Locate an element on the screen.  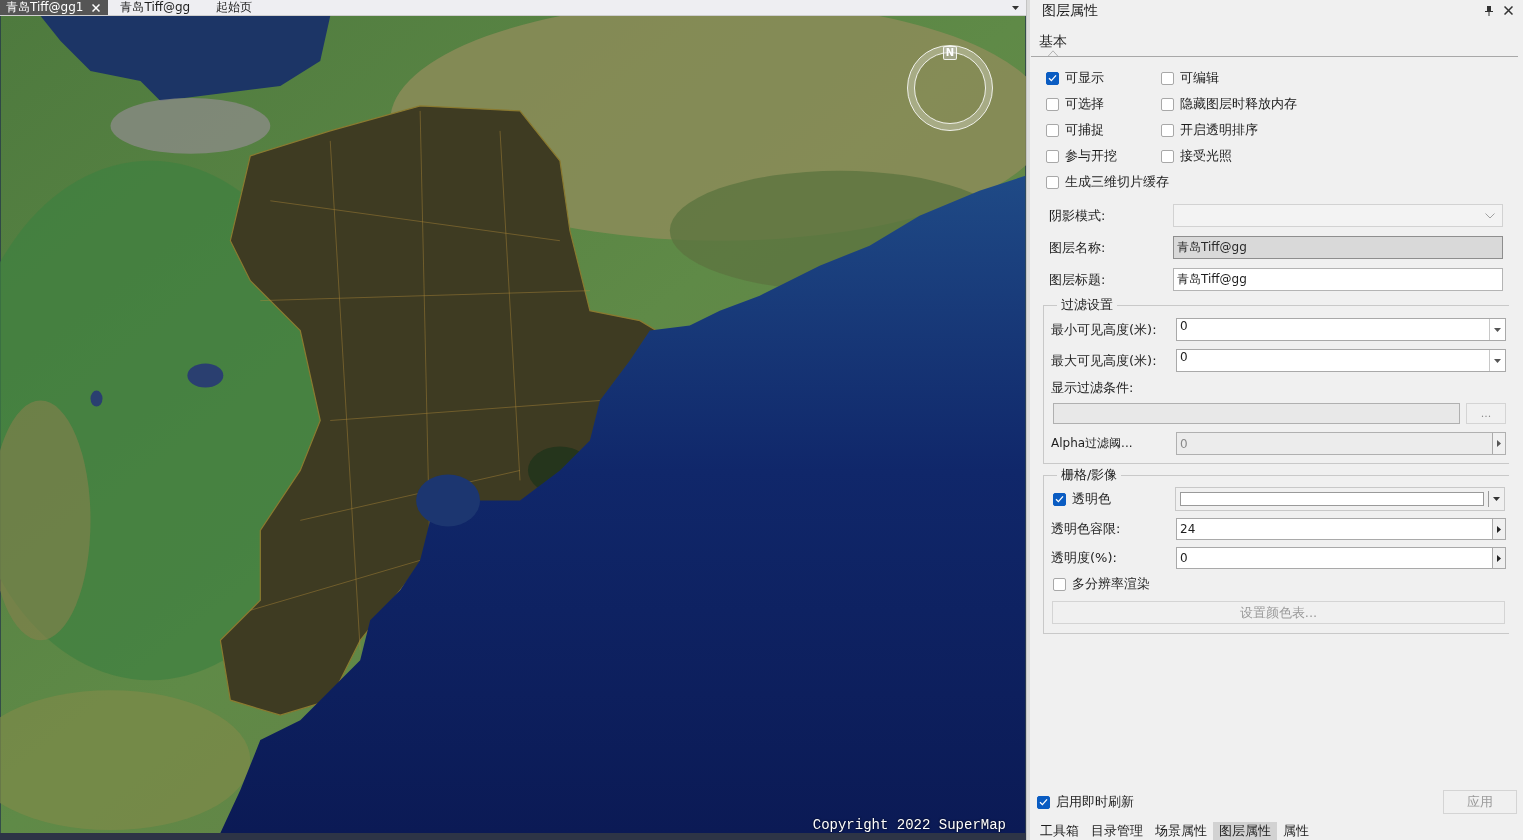
checkbox-label: 隐藏图层时释放内存 is located at coordinates (1238, 104).